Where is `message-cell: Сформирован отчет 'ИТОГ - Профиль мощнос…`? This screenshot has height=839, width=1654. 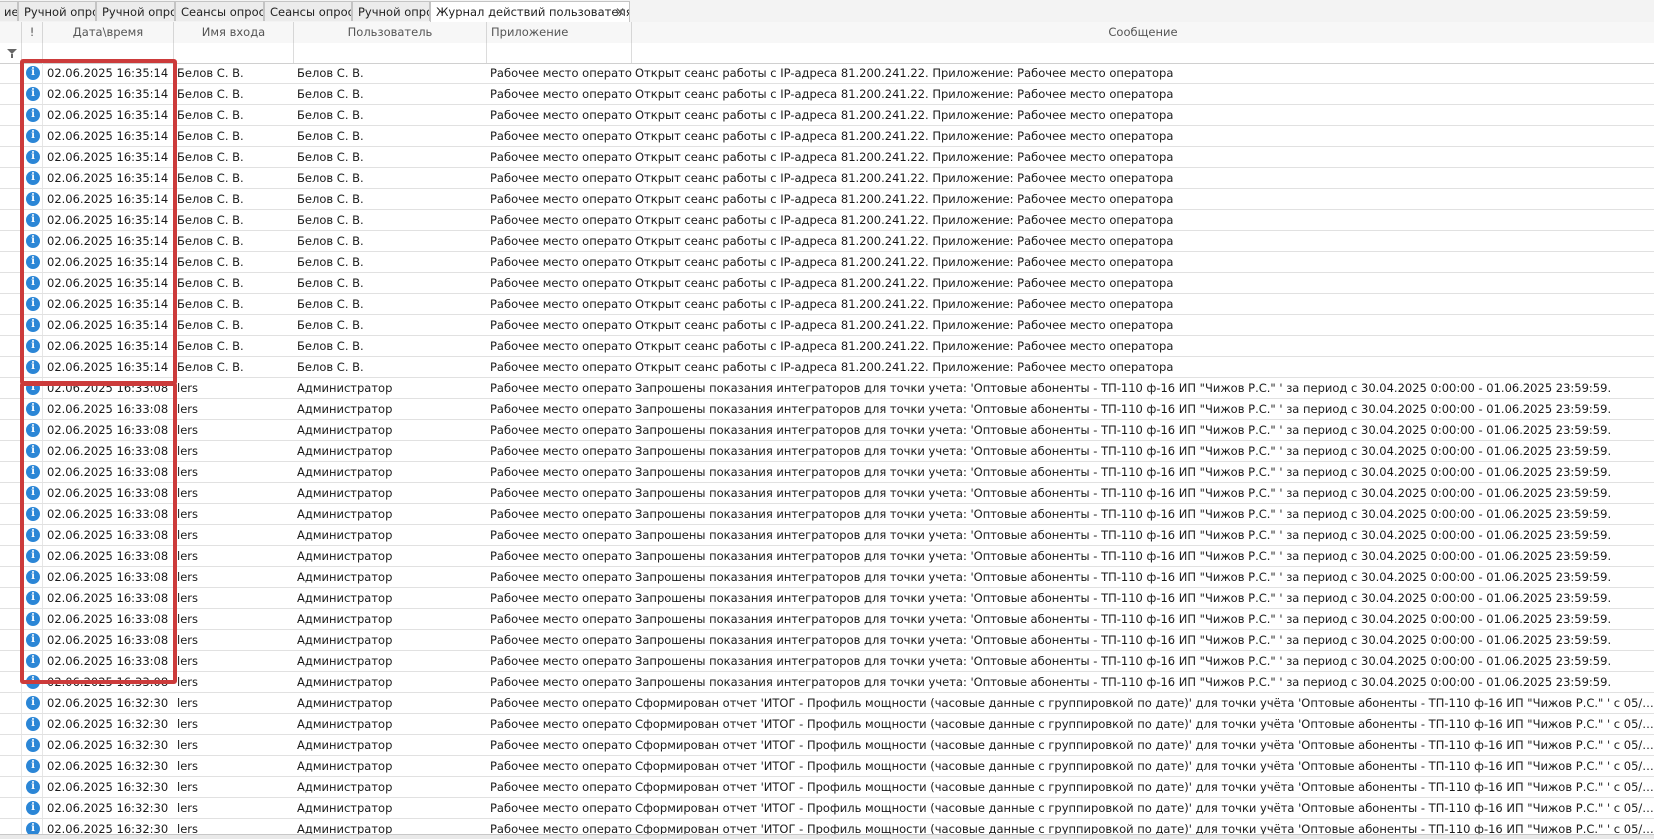
message-cell: Сформирован отчет 'ИТОГ - Профиль мощнос… is located at coordinates (1143, 826).